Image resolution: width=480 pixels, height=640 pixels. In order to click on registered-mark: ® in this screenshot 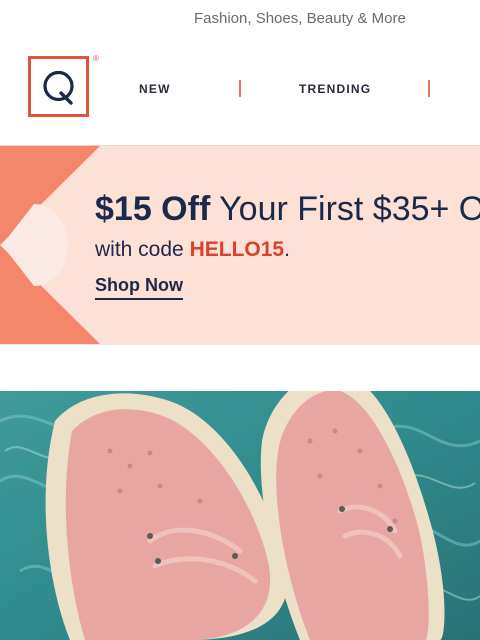, I will do `click(96, 58)`.